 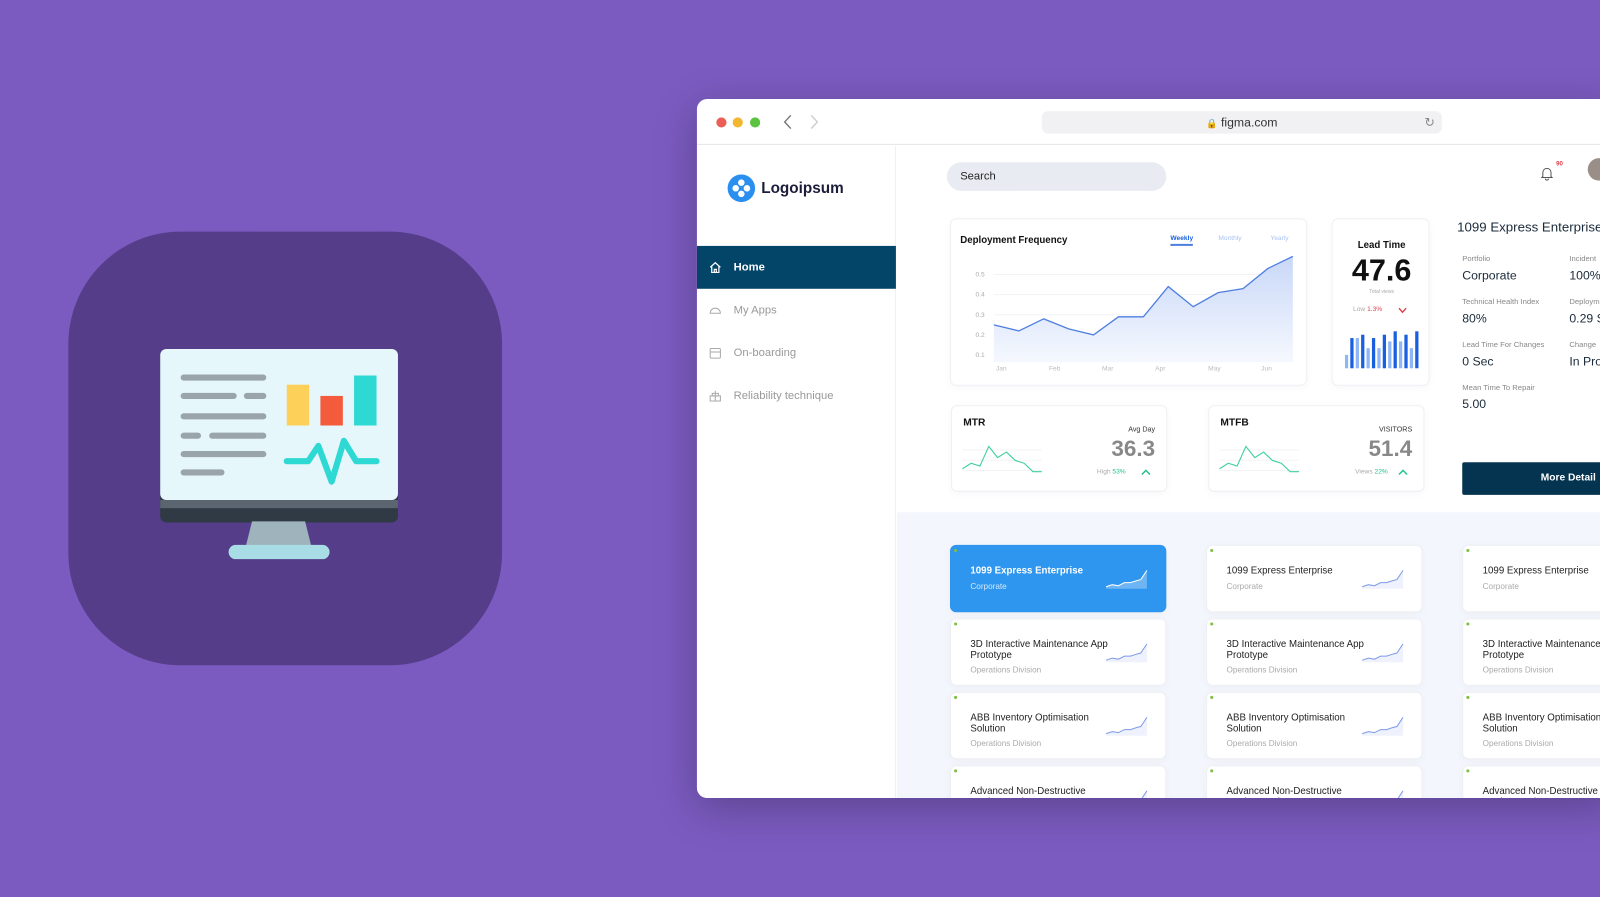 I want to click on reload-icon: ↻, so click(x=1429, y=122).